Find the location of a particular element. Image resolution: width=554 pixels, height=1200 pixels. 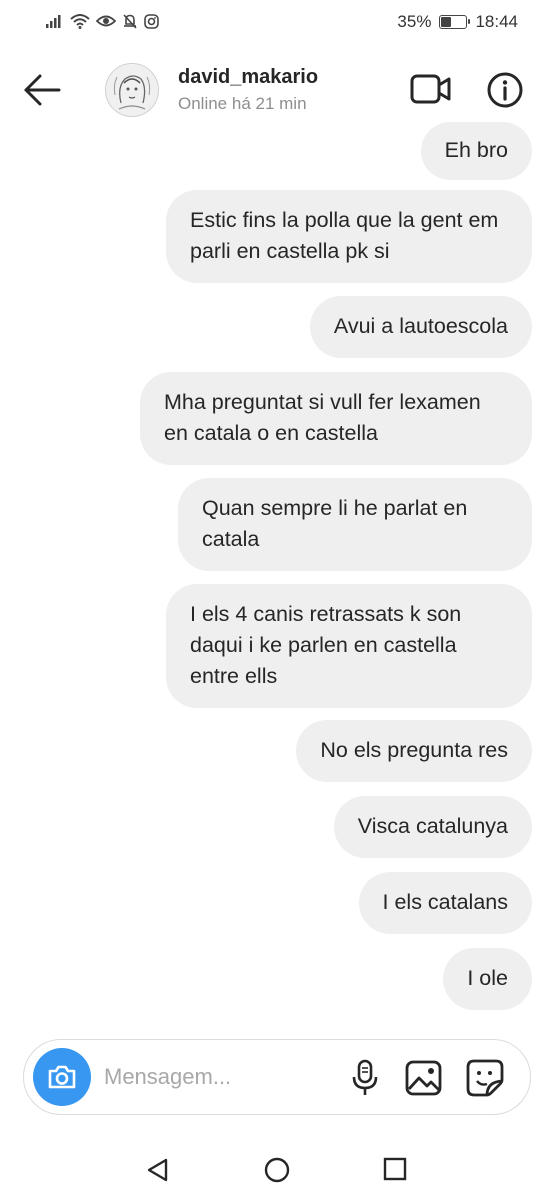

nav-recents-button is located at coordinates (395, 1169).